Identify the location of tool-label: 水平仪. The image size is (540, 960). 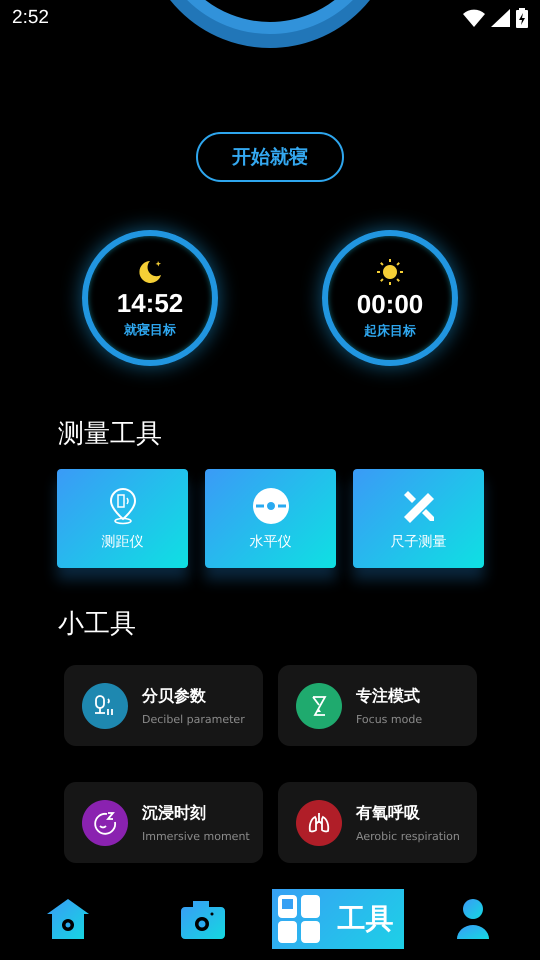
(271, 541).